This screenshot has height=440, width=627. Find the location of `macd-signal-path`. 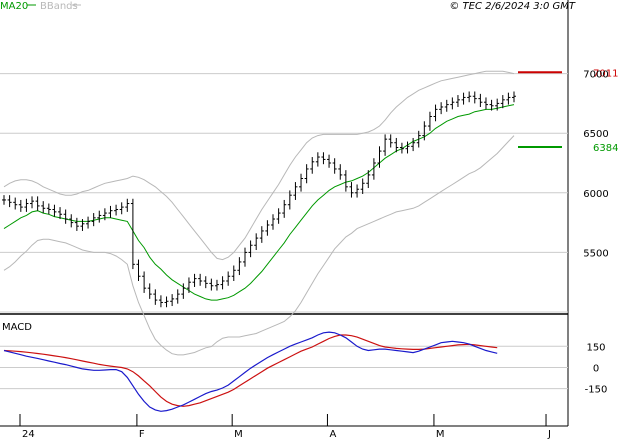

macd-signal-path is located at coordinates (250, 370).